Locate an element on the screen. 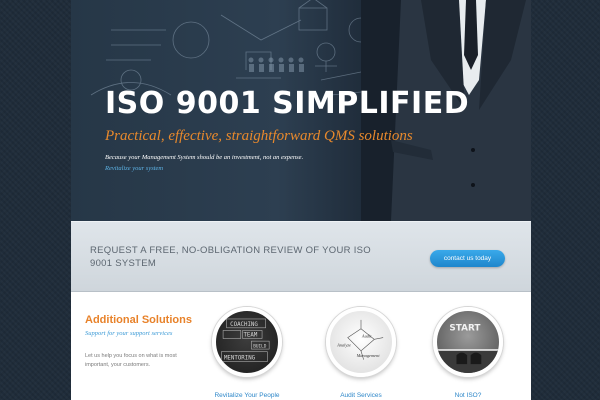  start-line-image: START is located at coordinates (468, 342).